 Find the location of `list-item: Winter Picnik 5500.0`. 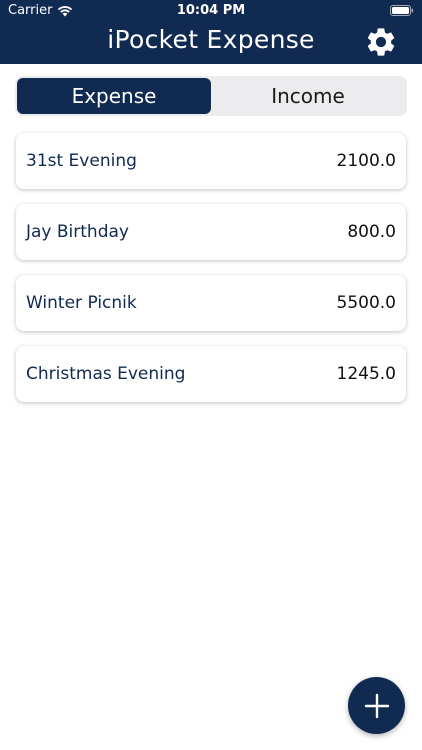

list-item: Winter Picnik 5500.0 is located at coordinates (211, 303).